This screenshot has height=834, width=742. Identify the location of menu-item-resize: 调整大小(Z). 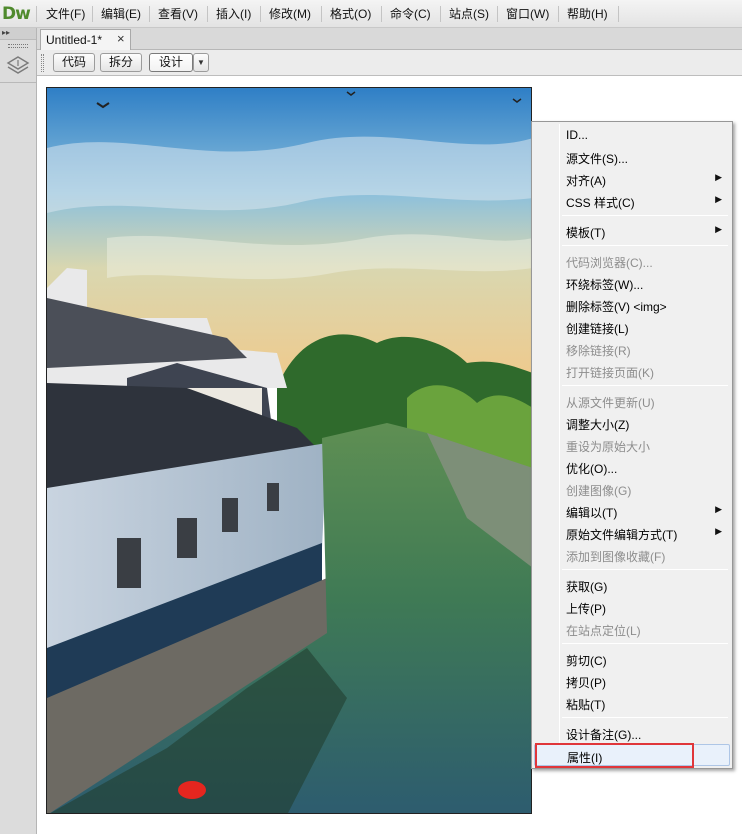
(632, 423).